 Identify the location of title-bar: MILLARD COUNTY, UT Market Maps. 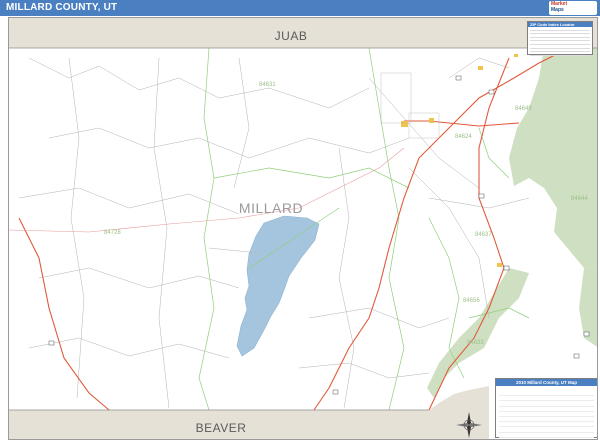
(300, 8).